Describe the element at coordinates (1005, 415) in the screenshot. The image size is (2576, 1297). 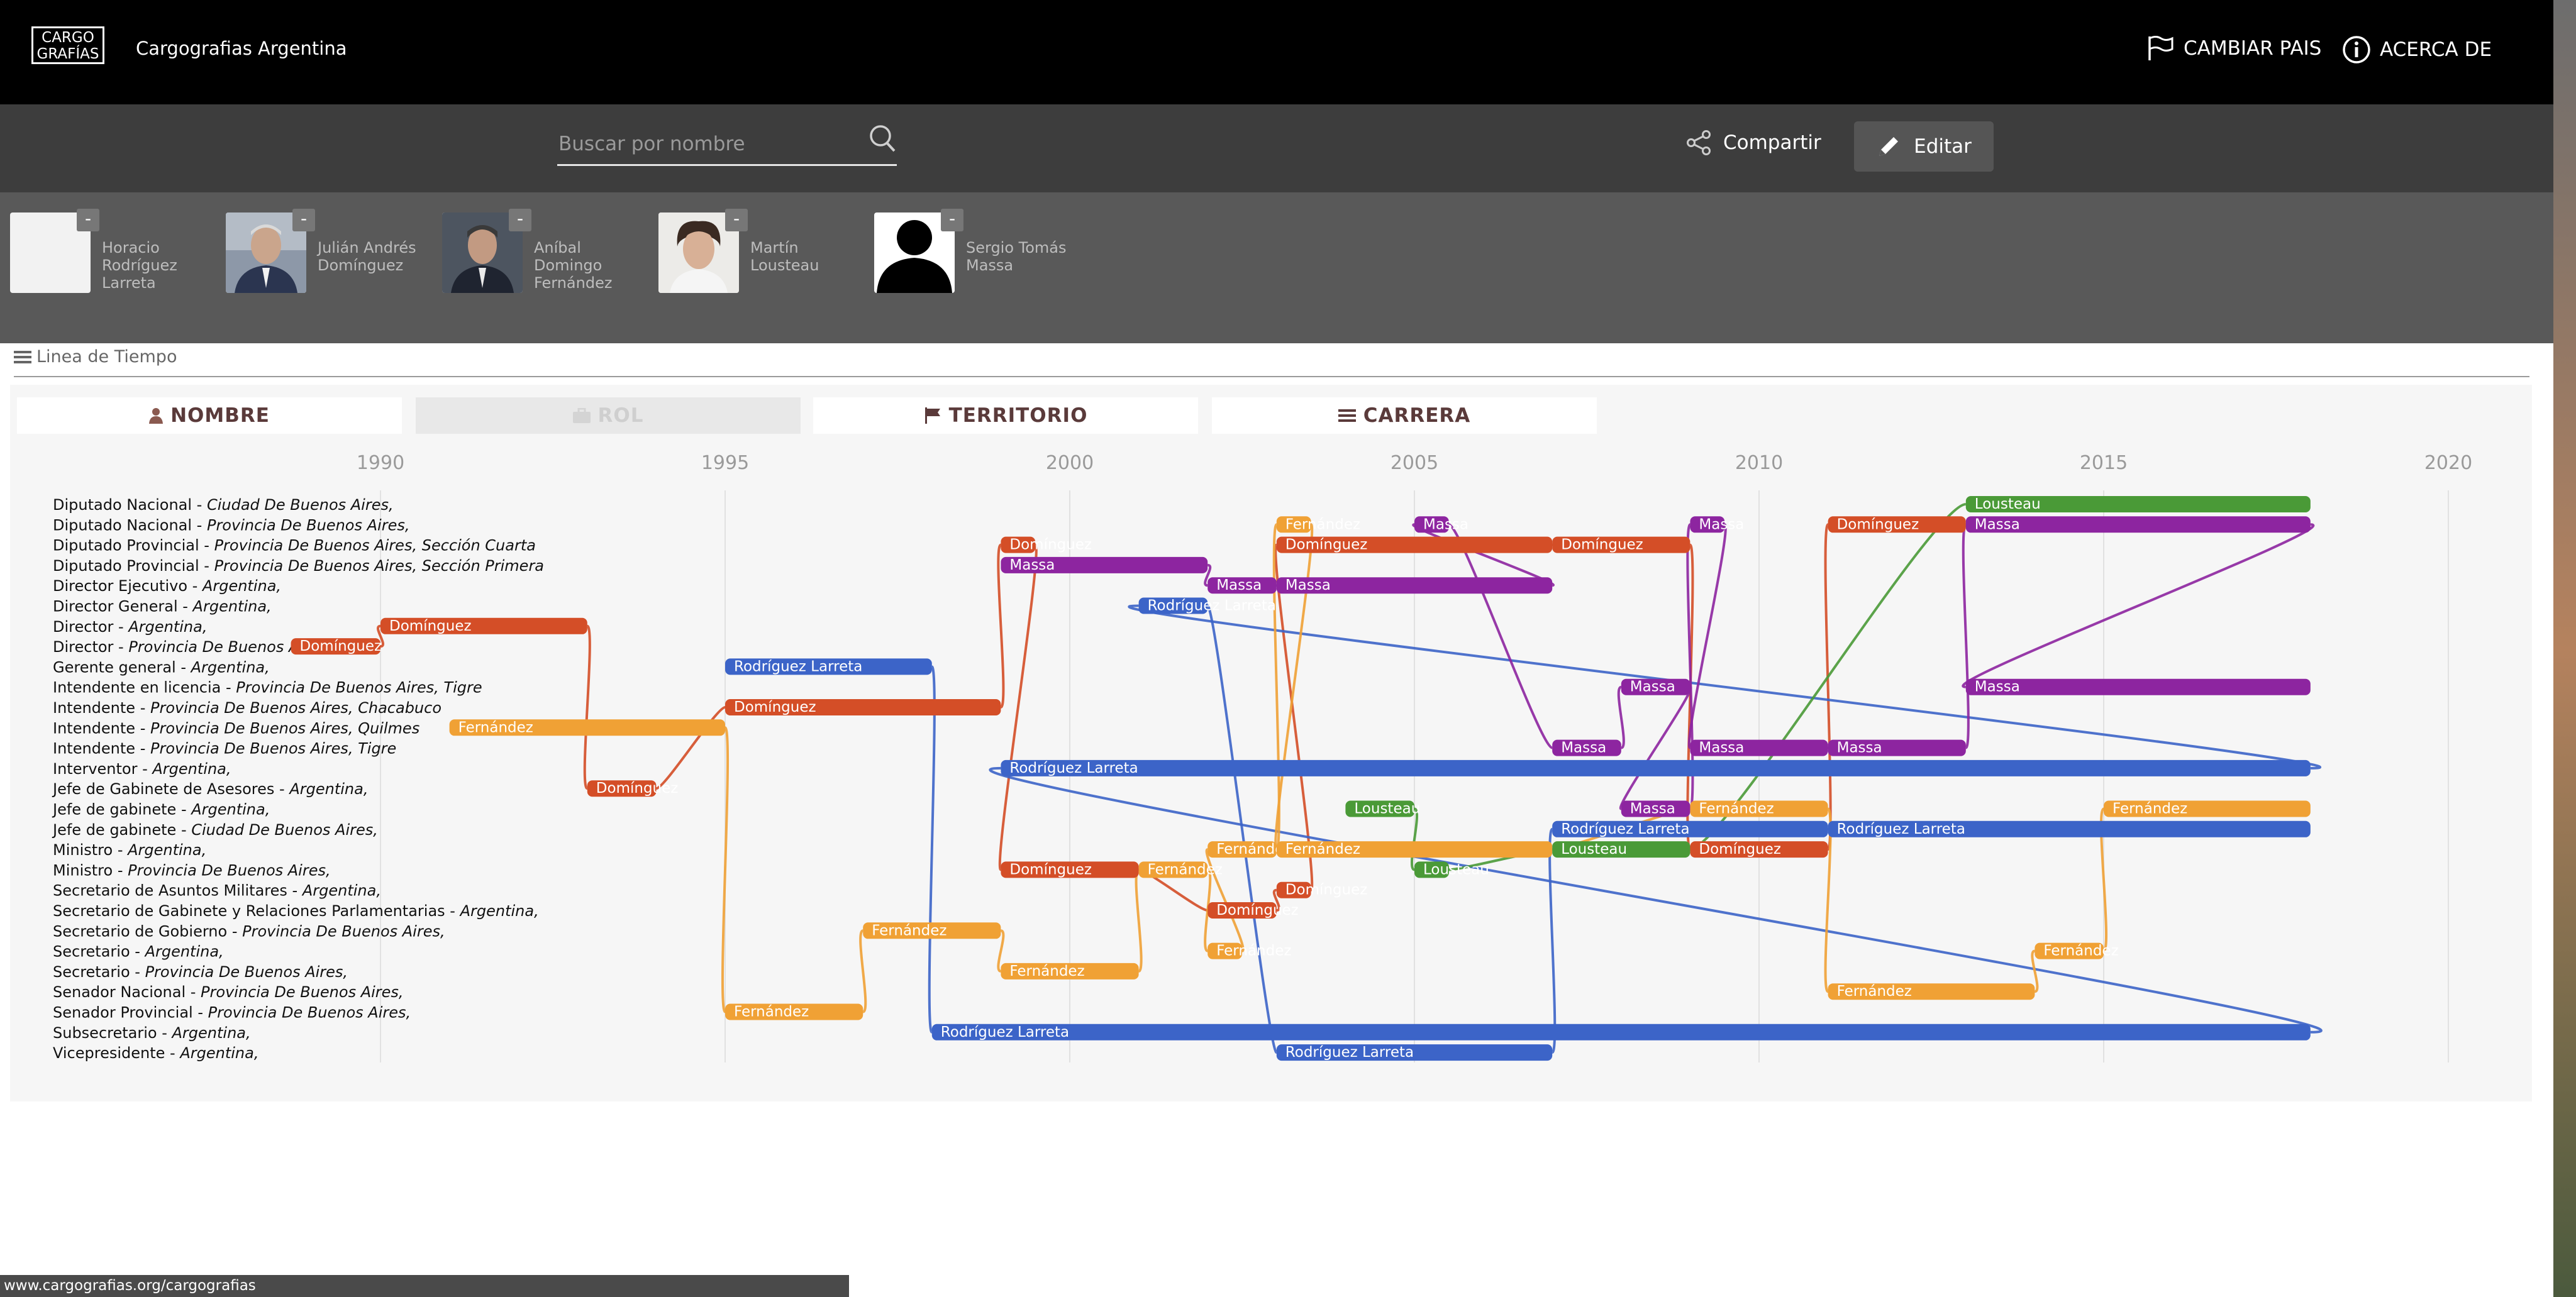
I see `tab-territorio: TERRITORIO` at that location.